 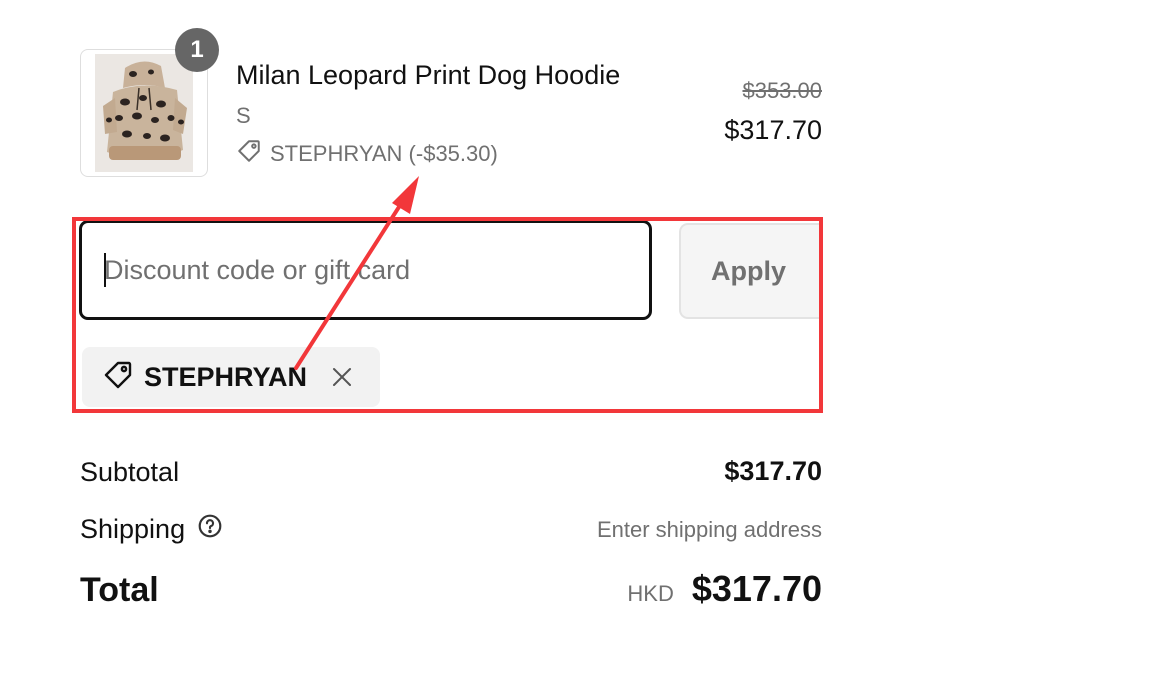 I want to click on line-item-discount-label: STEPHRYAN (-$35.30), so click(x=384, y=153).